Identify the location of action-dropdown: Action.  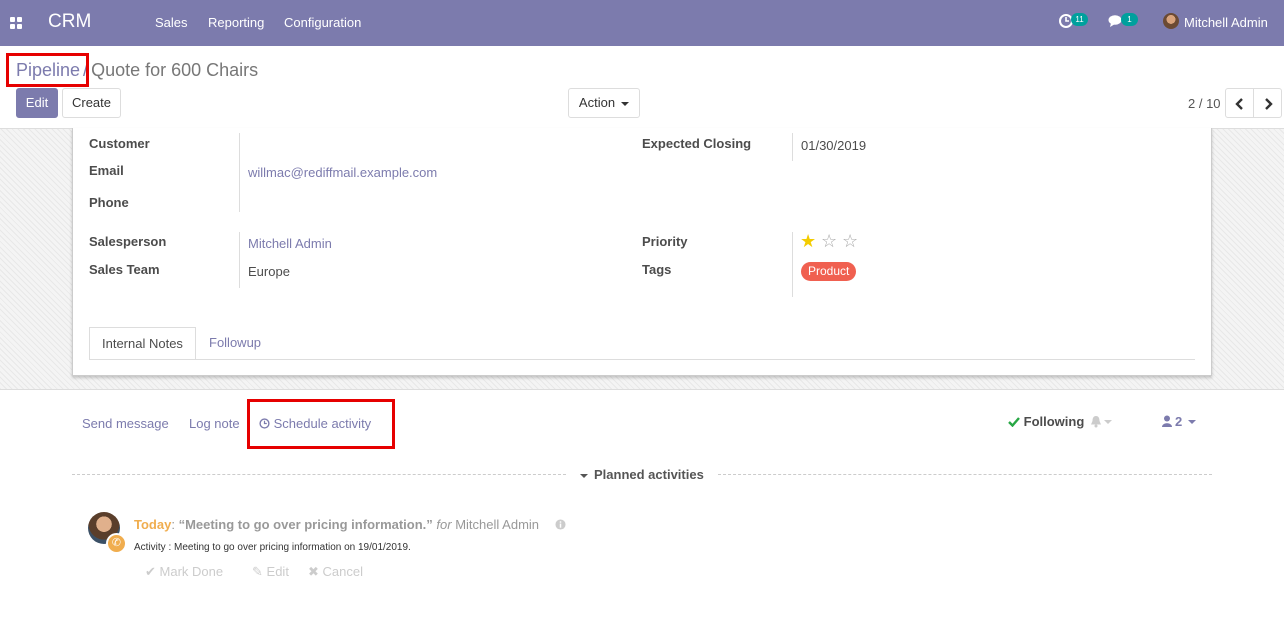
(604, 103).